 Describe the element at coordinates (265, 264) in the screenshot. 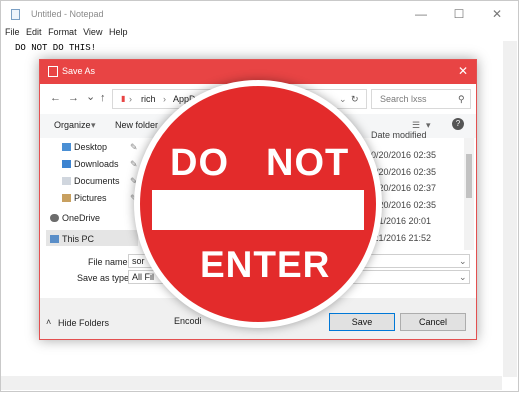

I see `sign-text-enter: ENTER` at that location.